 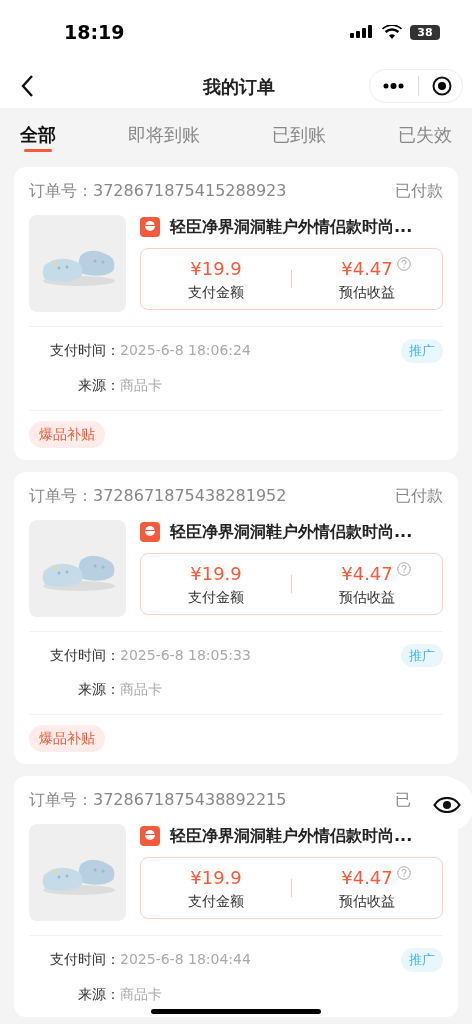 I want to click on battery-icon: 38, so click(x=425, y=32).